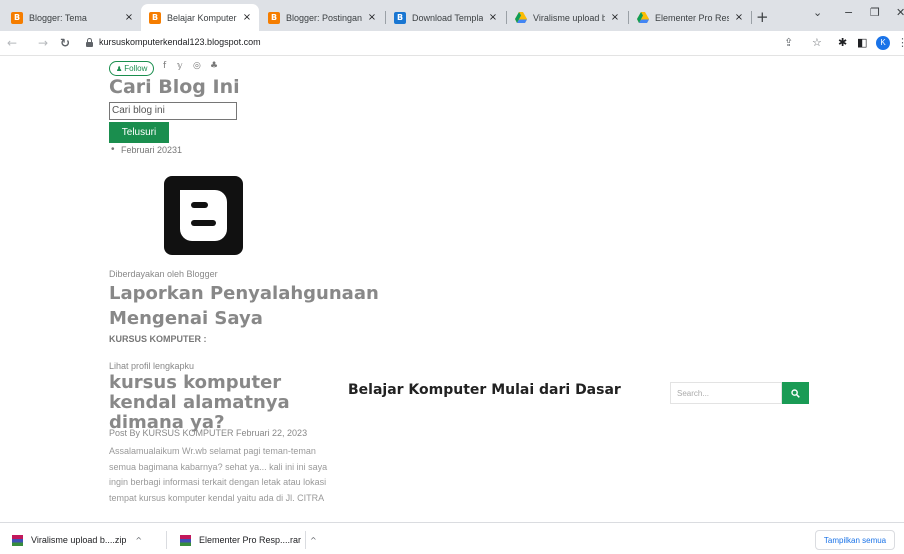 This screenshot has height=554, width=904. What do you see at coordinates (136, 68) in the screenshot?
I see `follow-label: Follow` at bounding box center [136, 68].